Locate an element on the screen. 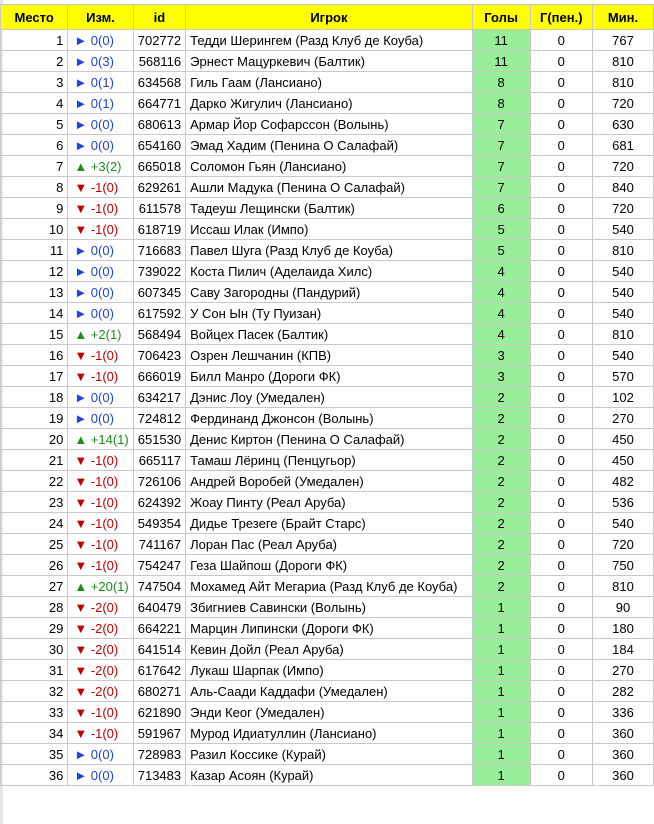  cell-place: 30 is located at coordinates (34, 649).